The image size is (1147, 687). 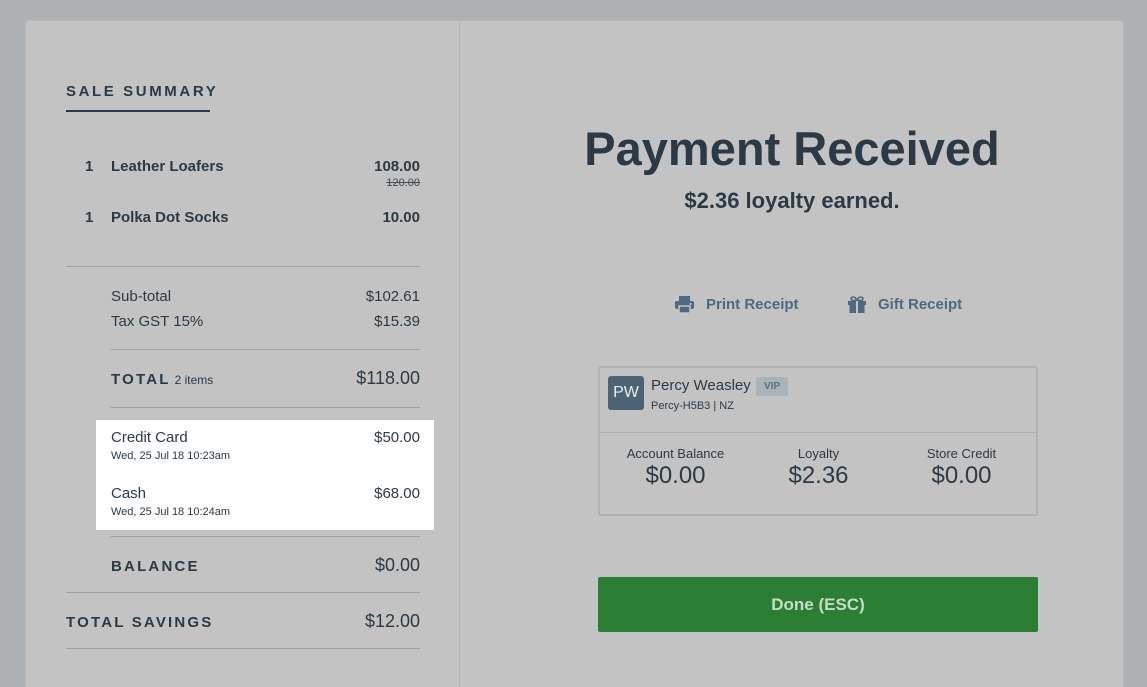 I want to click on page-title: Payment Received, so click(x=792, y=148).